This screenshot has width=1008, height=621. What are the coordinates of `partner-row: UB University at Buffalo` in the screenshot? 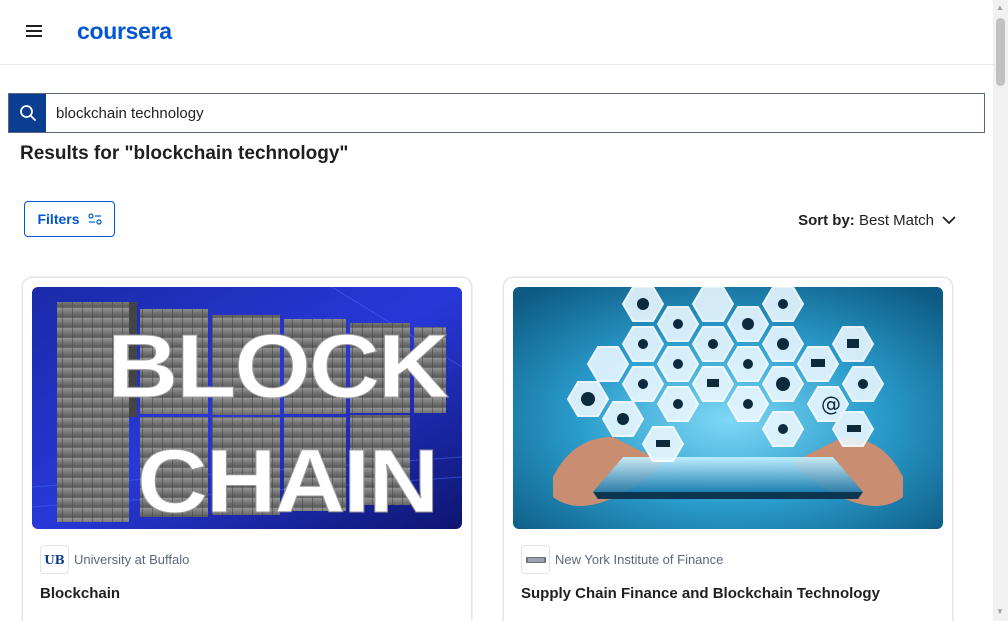 It's located at (114, 559).